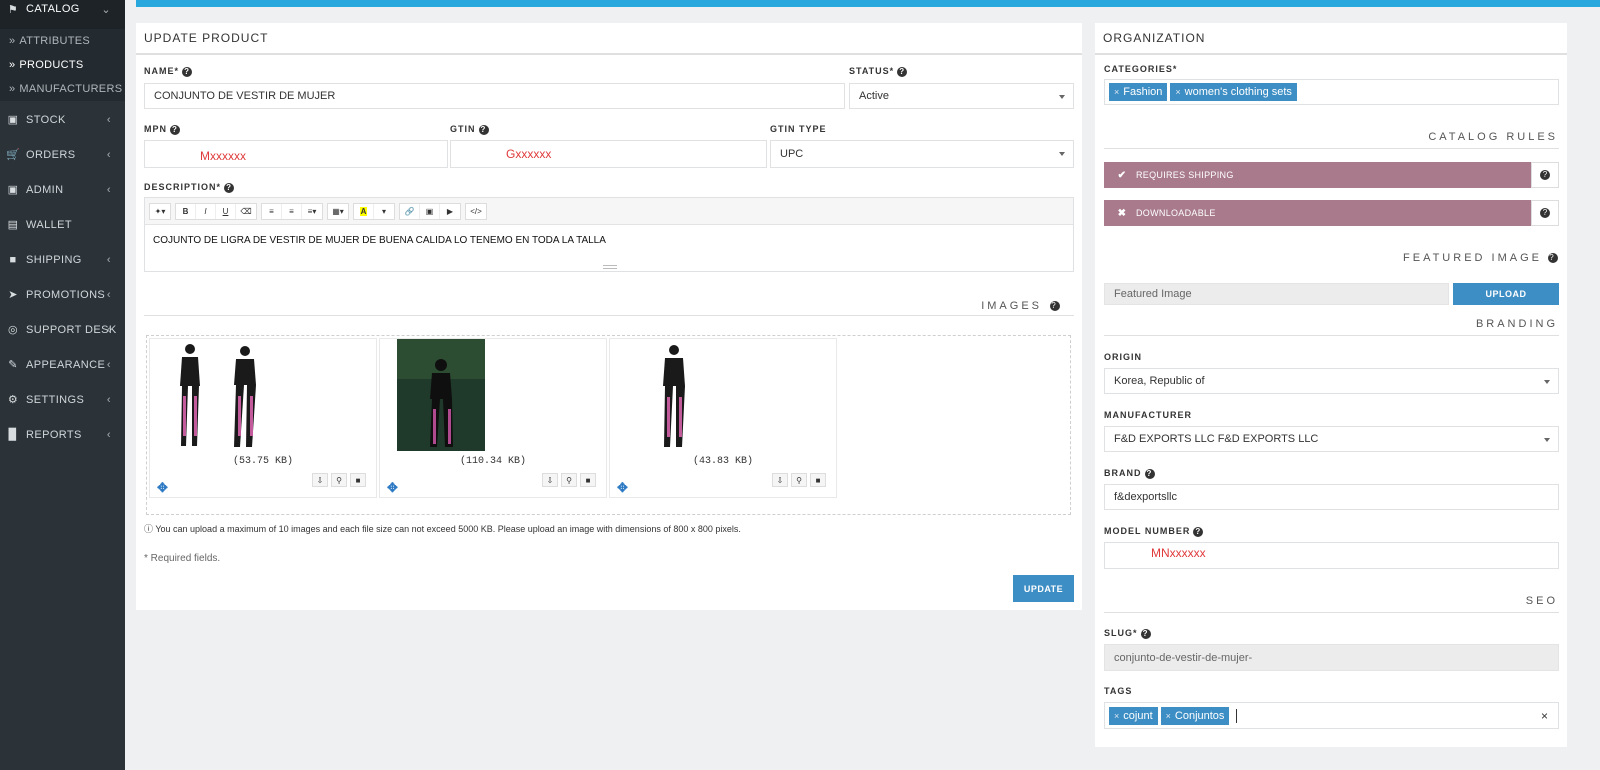 This screenshot has width=1600, height=770. What do you see at coordinates (1331, 39) in the screenshot?
I see `panel-title: ORGANIZATION` at bounding box center [1331, 39].